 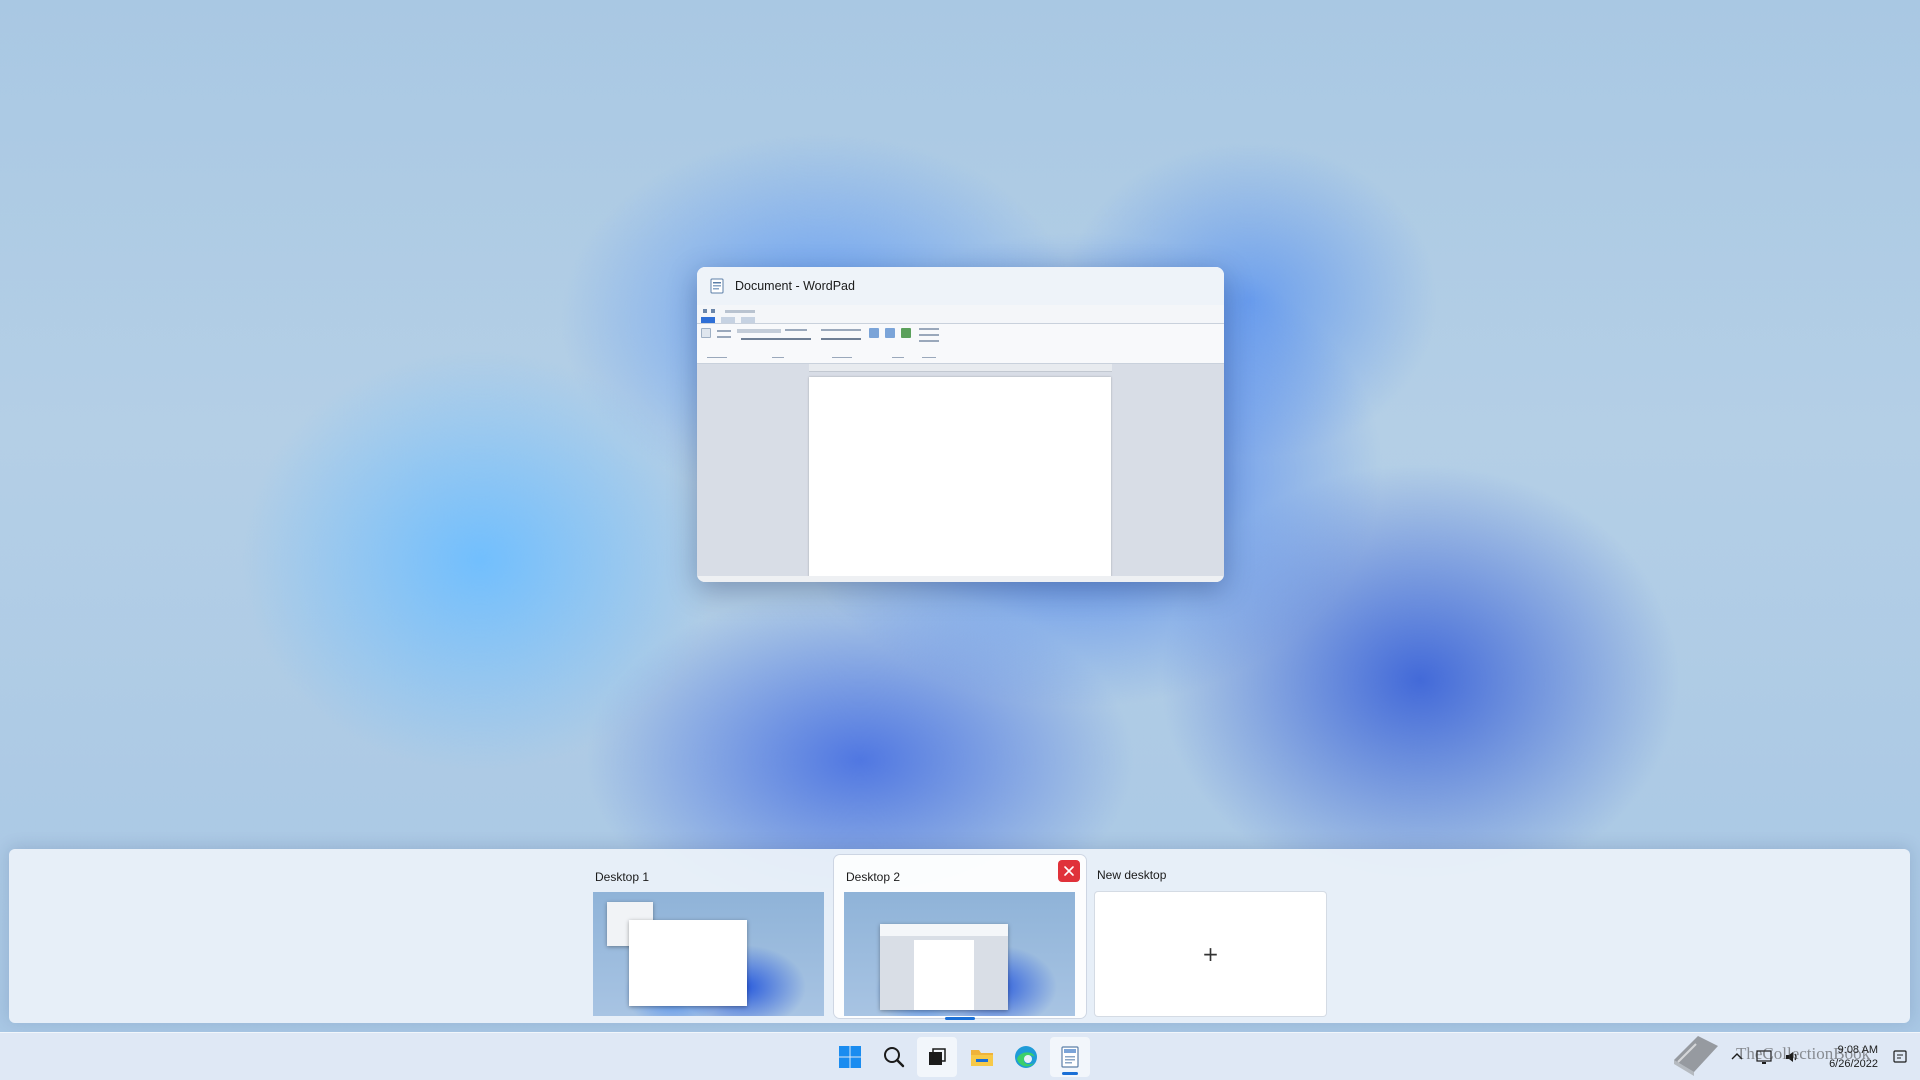 I want to click on desktop-2-thumbnail, so click(x=959, y=954).